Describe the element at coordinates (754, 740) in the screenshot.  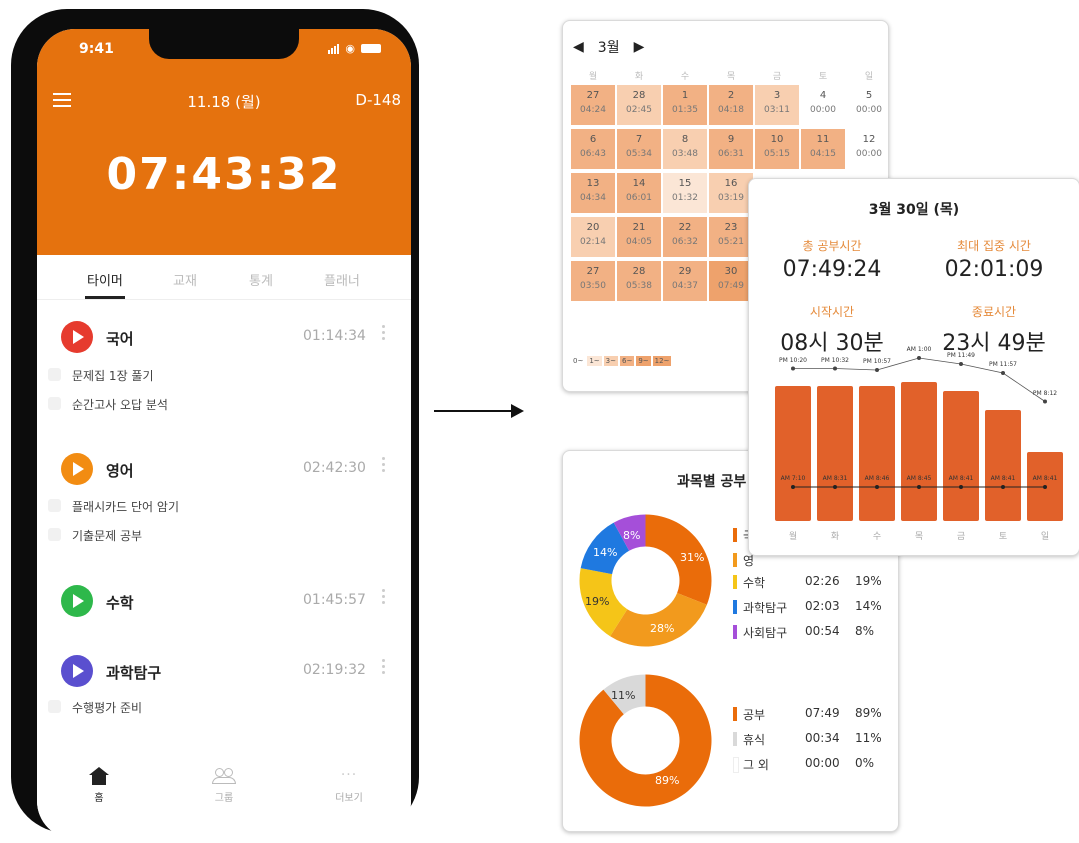
I see `legend-name: 휴식` at that location.